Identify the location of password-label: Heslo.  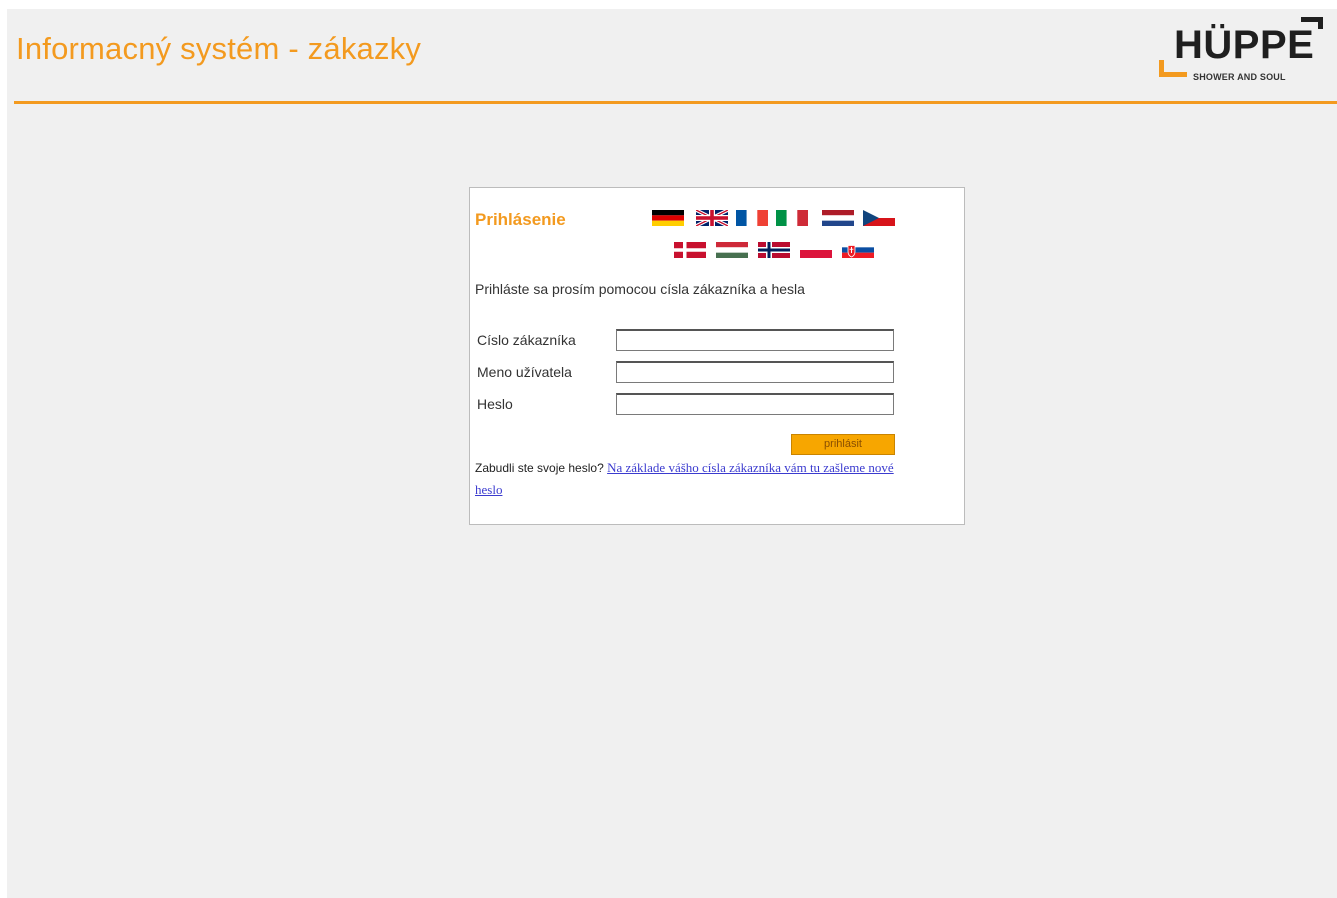
(495, 404).